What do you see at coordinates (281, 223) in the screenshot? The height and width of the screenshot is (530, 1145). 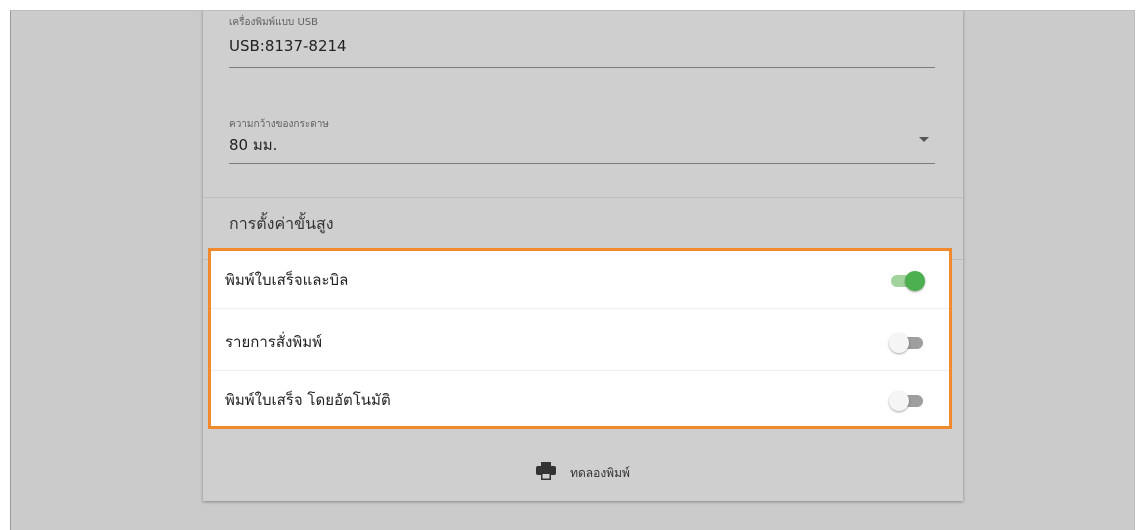 I see `advanced-settings-title: การตั้งค่าขั้นสูง` at bounding box center [281, 223].